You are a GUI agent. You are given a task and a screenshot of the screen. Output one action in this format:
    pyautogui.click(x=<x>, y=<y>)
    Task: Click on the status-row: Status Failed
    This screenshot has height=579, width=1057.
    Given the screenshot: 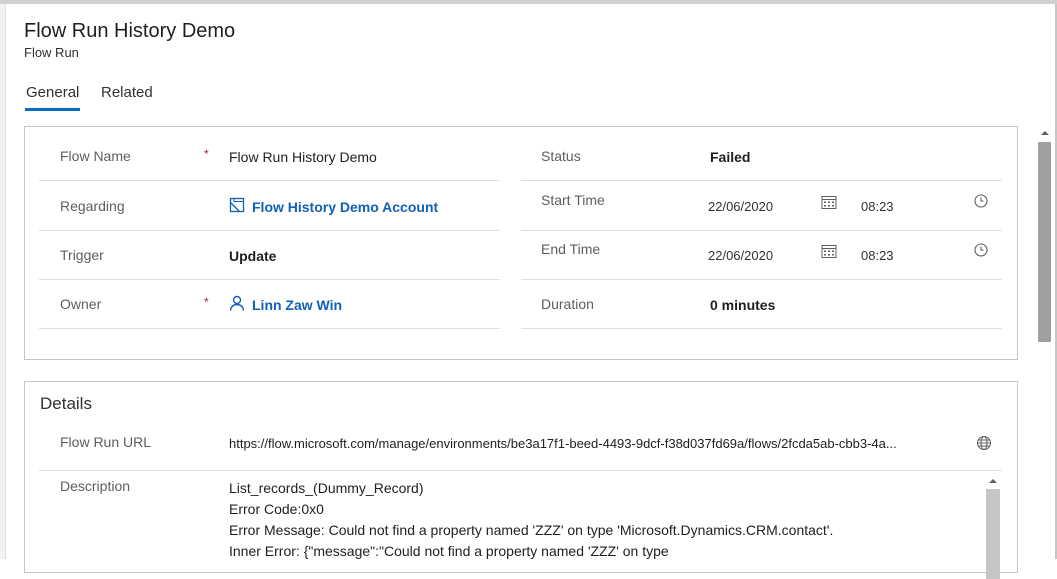 What is the action you would take?
    pyautogui.click(x=761, y=156)
    